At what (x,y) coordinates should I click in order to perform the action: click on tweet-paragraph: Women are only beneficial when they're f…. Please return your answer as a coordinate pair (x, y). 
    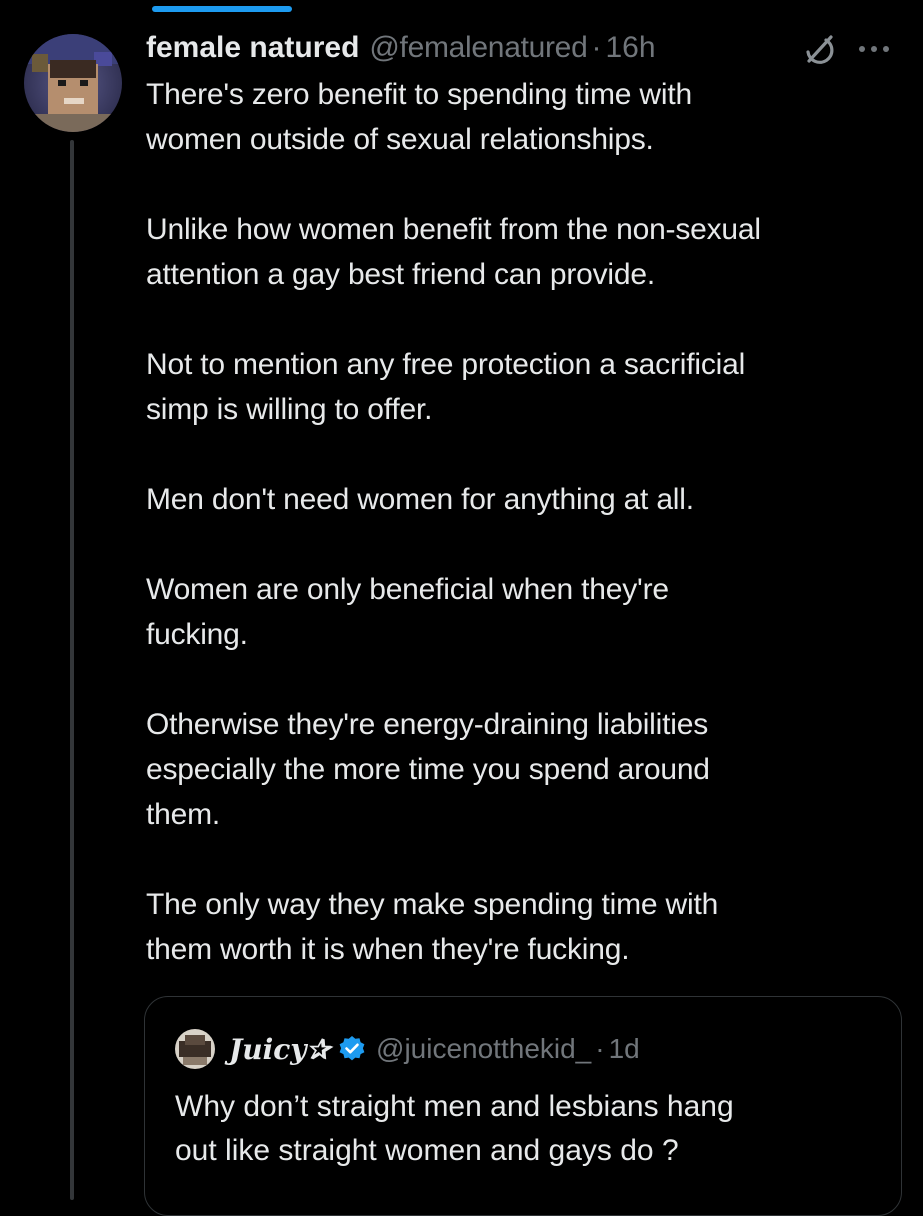
    Looking at the image, I should click on (407, 612).